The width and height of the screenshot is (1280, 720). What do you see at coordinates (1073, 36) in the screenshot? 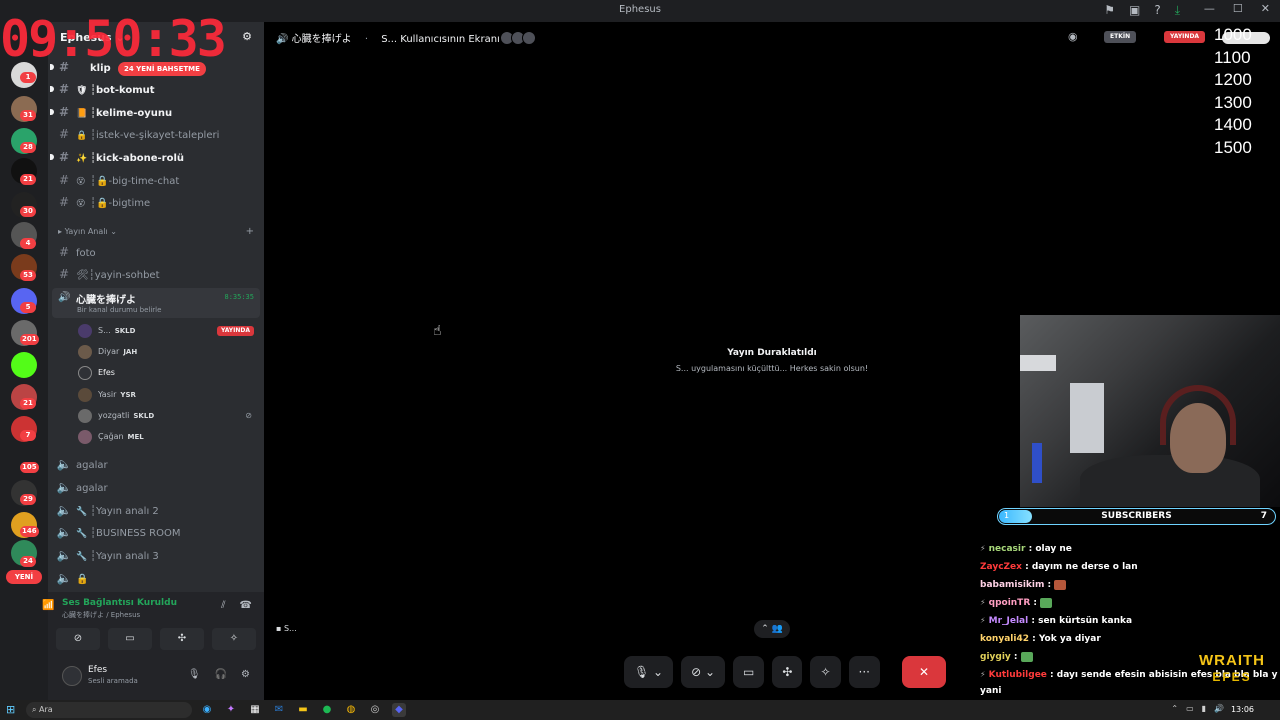
I see `stage-avatar-icon: ◉` at bounding box center [1073, 36].